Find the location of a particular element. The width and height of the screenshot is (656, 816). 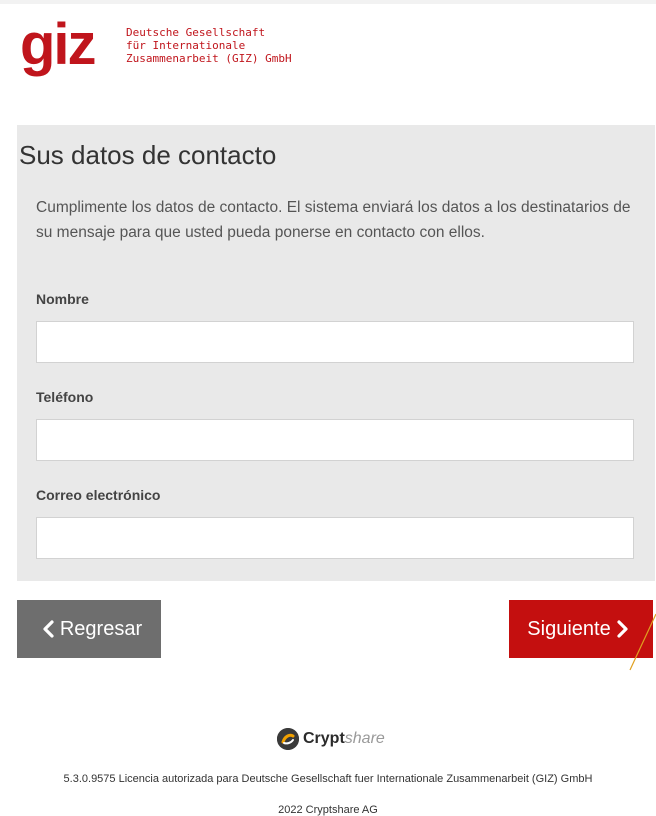

chevron-left-icon is located at coordinates (48, 629).